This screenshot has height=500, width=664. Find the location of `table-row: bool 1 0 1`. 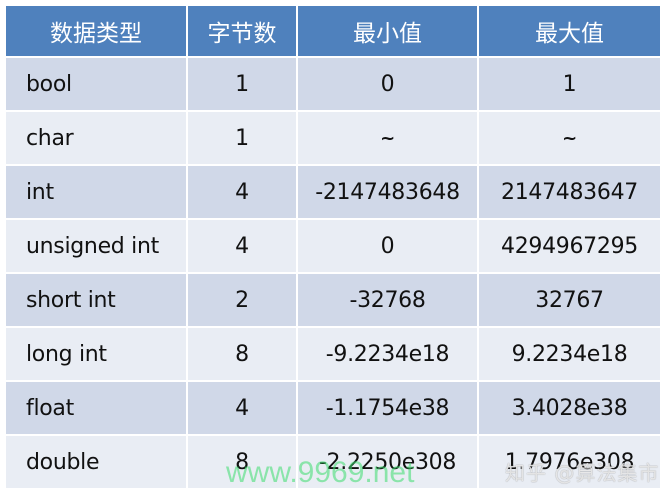

table-row: bool 1 0 1 is located at coordinates (333, 84).